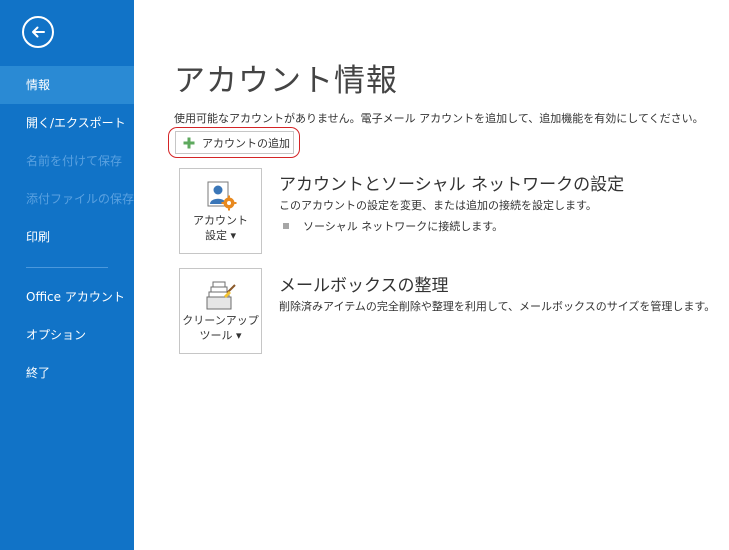  I want to click on back-arrow-icon, so click(38, 32).